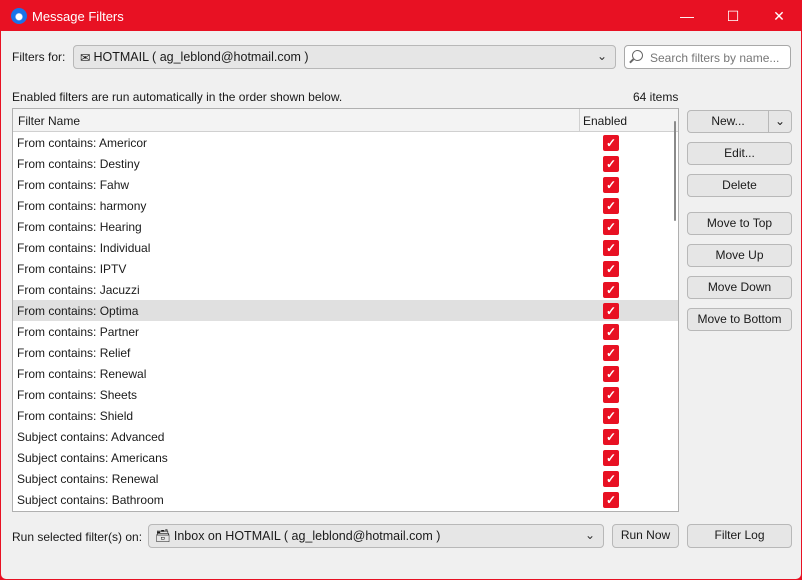 The width and height of the screenshot is (802, 580). What do you see at coordinates (637, 55) in the screenshot?
I see `search-icon` at bounding box center [637, 55].